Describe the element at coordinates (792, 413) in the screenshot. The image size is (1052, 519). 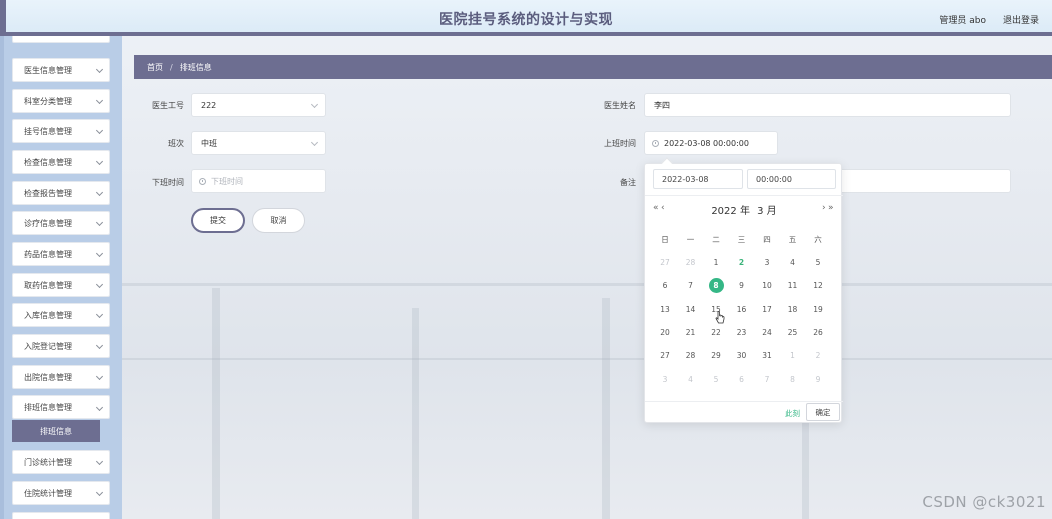
I see `picker-now-link: 此刻` at that location.